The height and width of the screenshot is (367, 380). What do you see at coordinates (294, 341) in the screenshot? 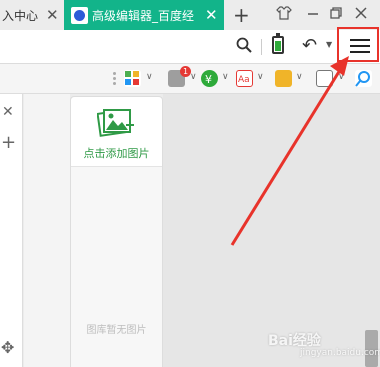
I see `watermark: Bai经验` at bounding box center [294, 341].